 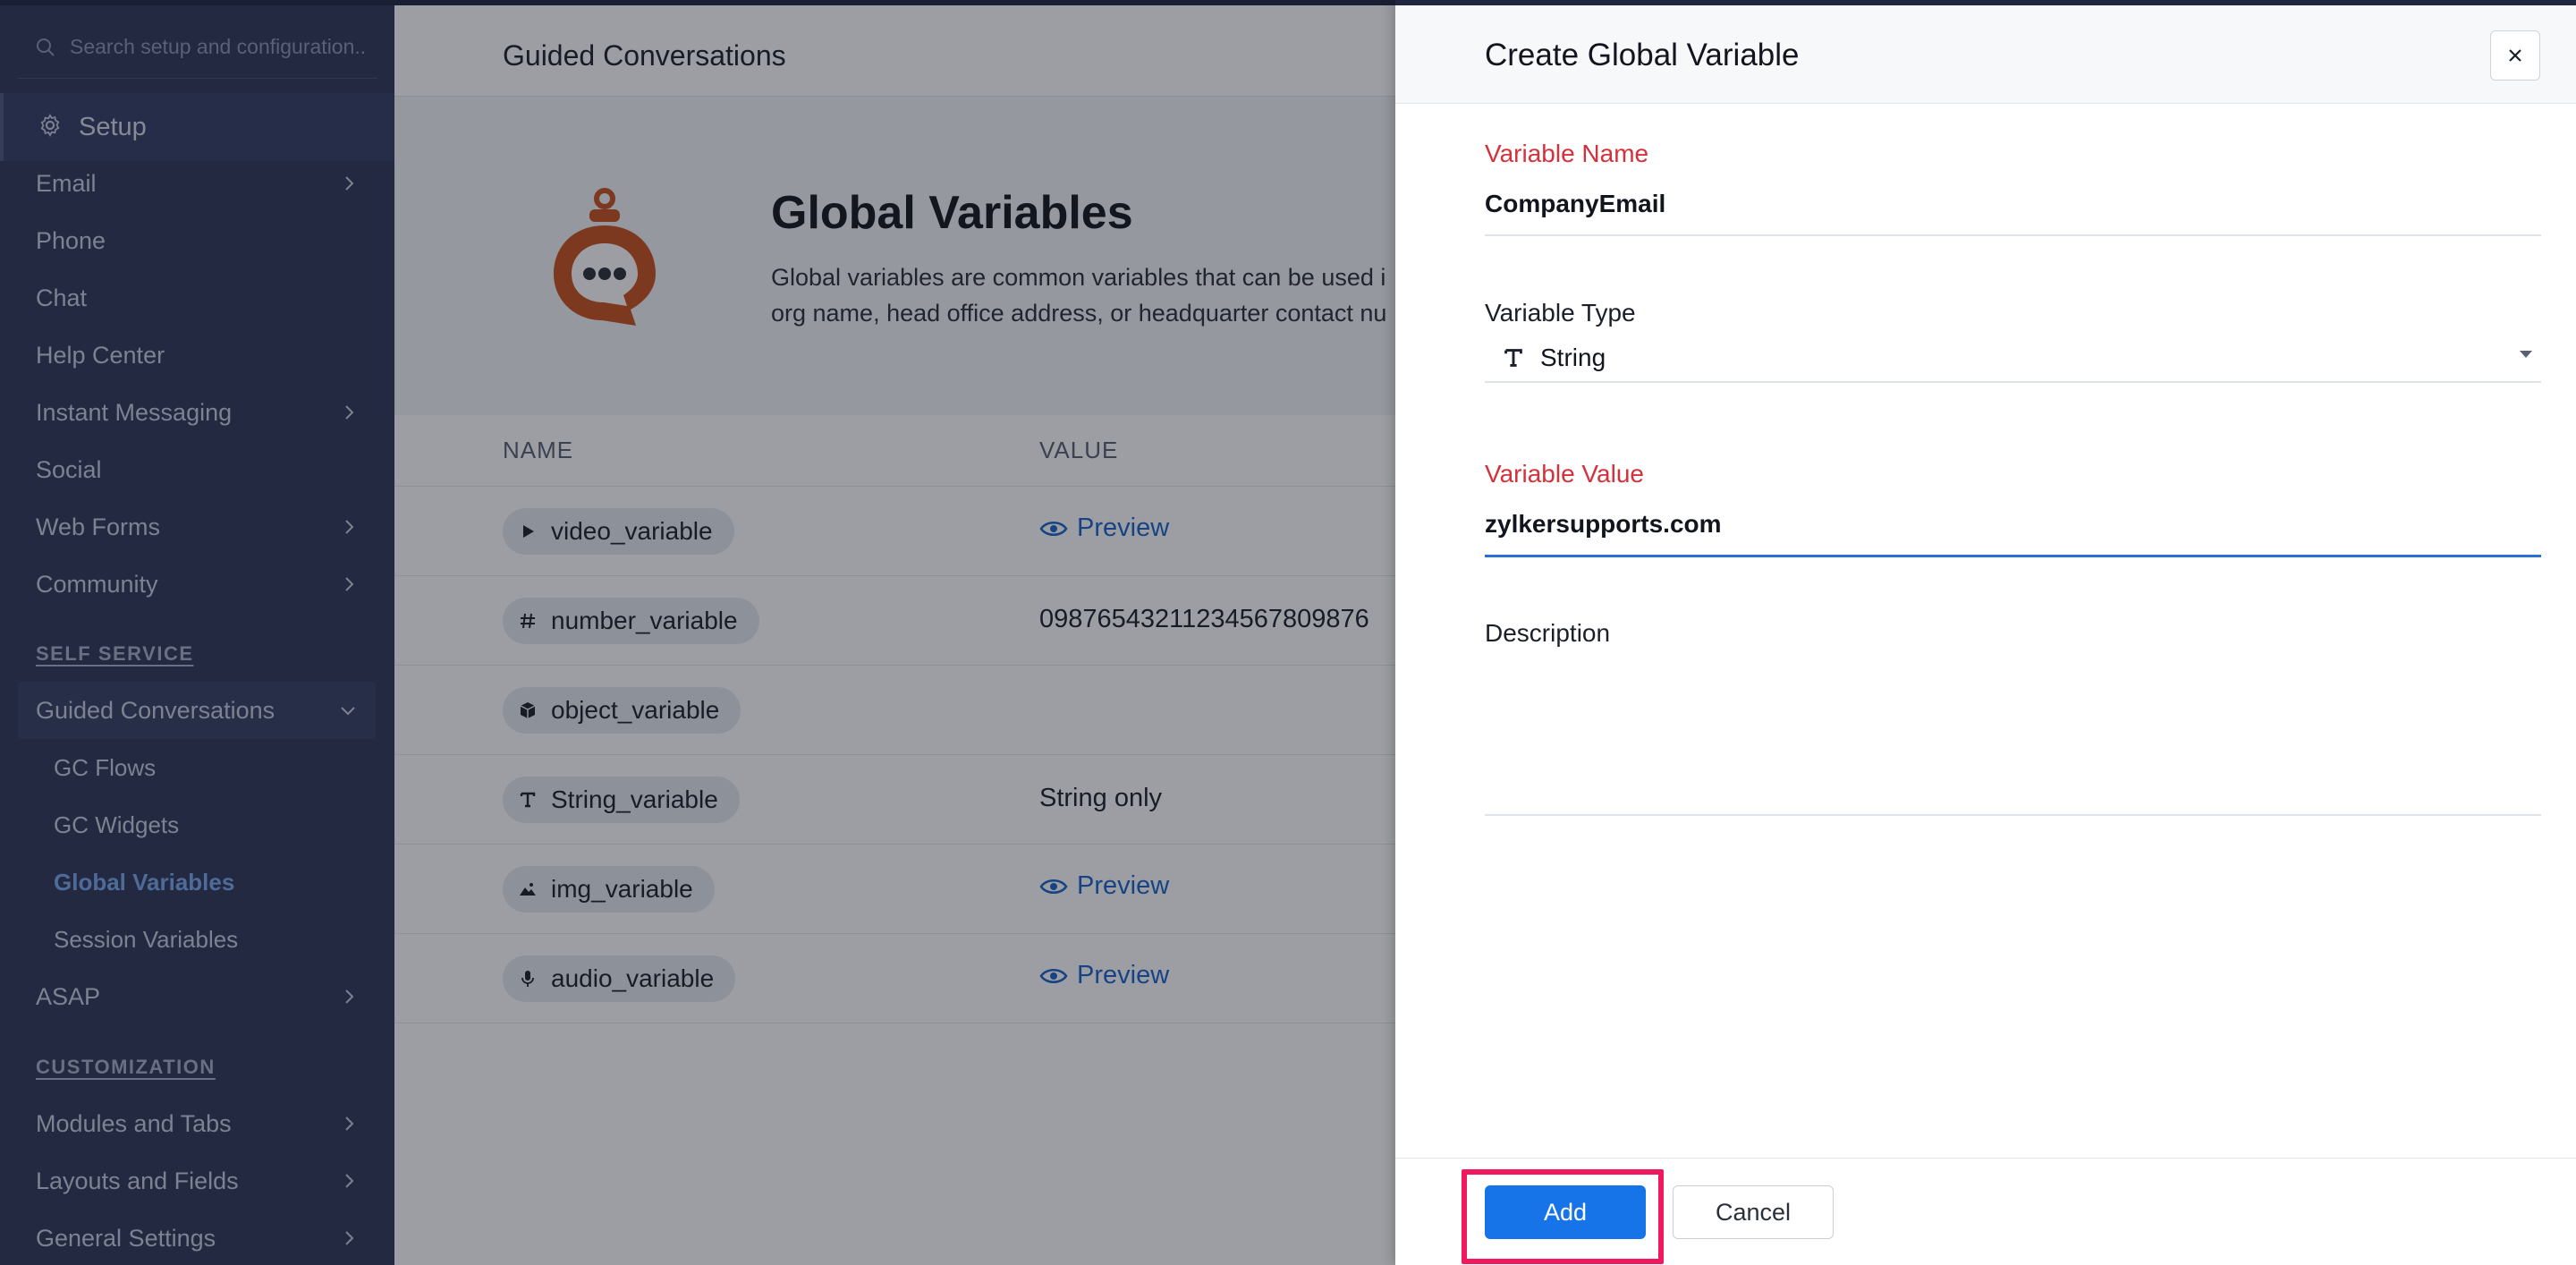 I want to click on cancel-button: Cancel, so click(x=1753, y=1212).